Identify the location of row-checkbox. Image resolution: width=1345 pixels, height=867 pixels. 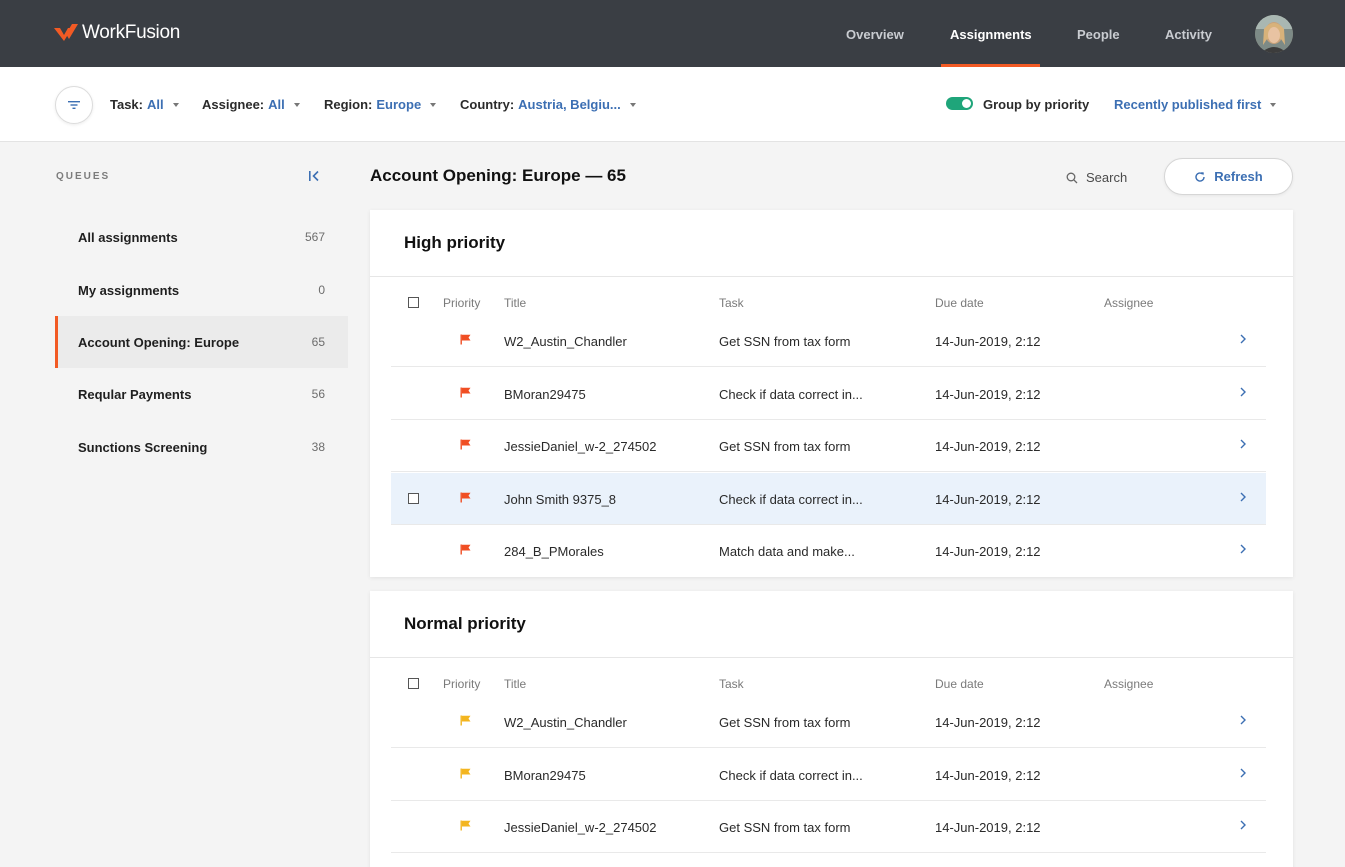
(413, 498).